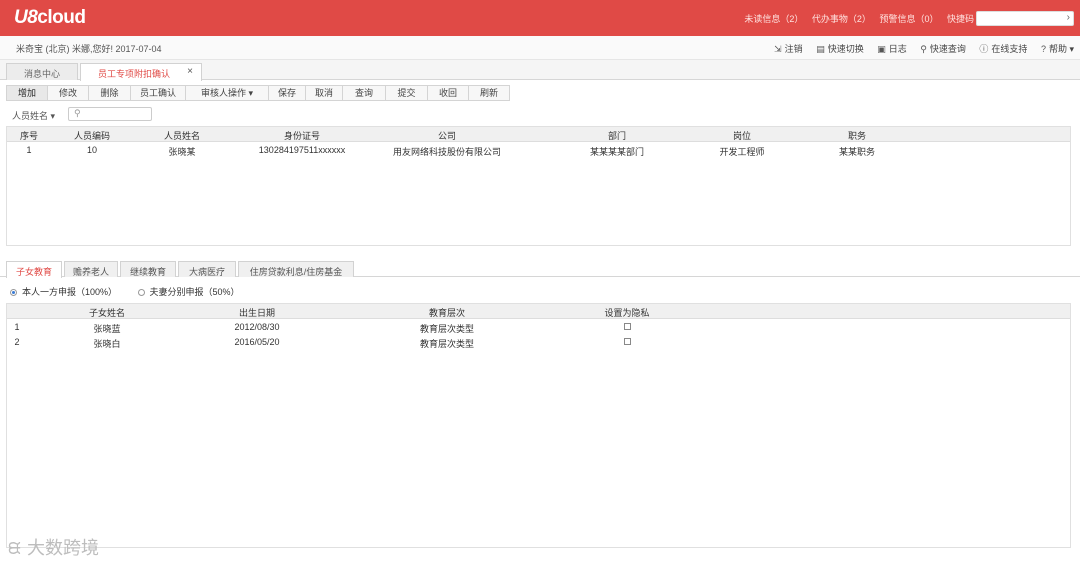 The height and width of the screenshot is (566, 1080). I want to click on table-header: 子女姓名 出生日期 教育层次 设置为隐私, so click(538, 311).